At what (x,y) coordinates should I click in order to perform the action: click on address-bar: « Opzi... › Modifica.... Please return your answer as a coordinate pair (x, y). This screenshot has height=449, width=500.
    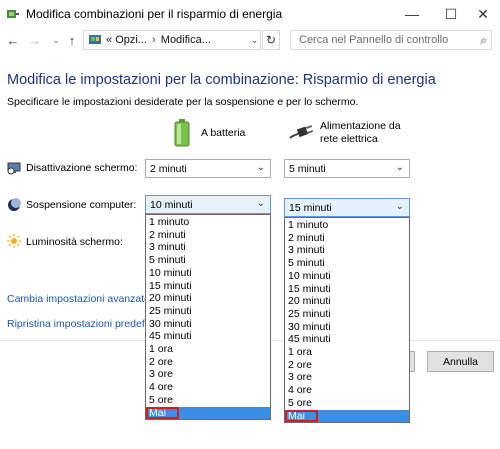
    Looking at the image, I should click on (172, 40).